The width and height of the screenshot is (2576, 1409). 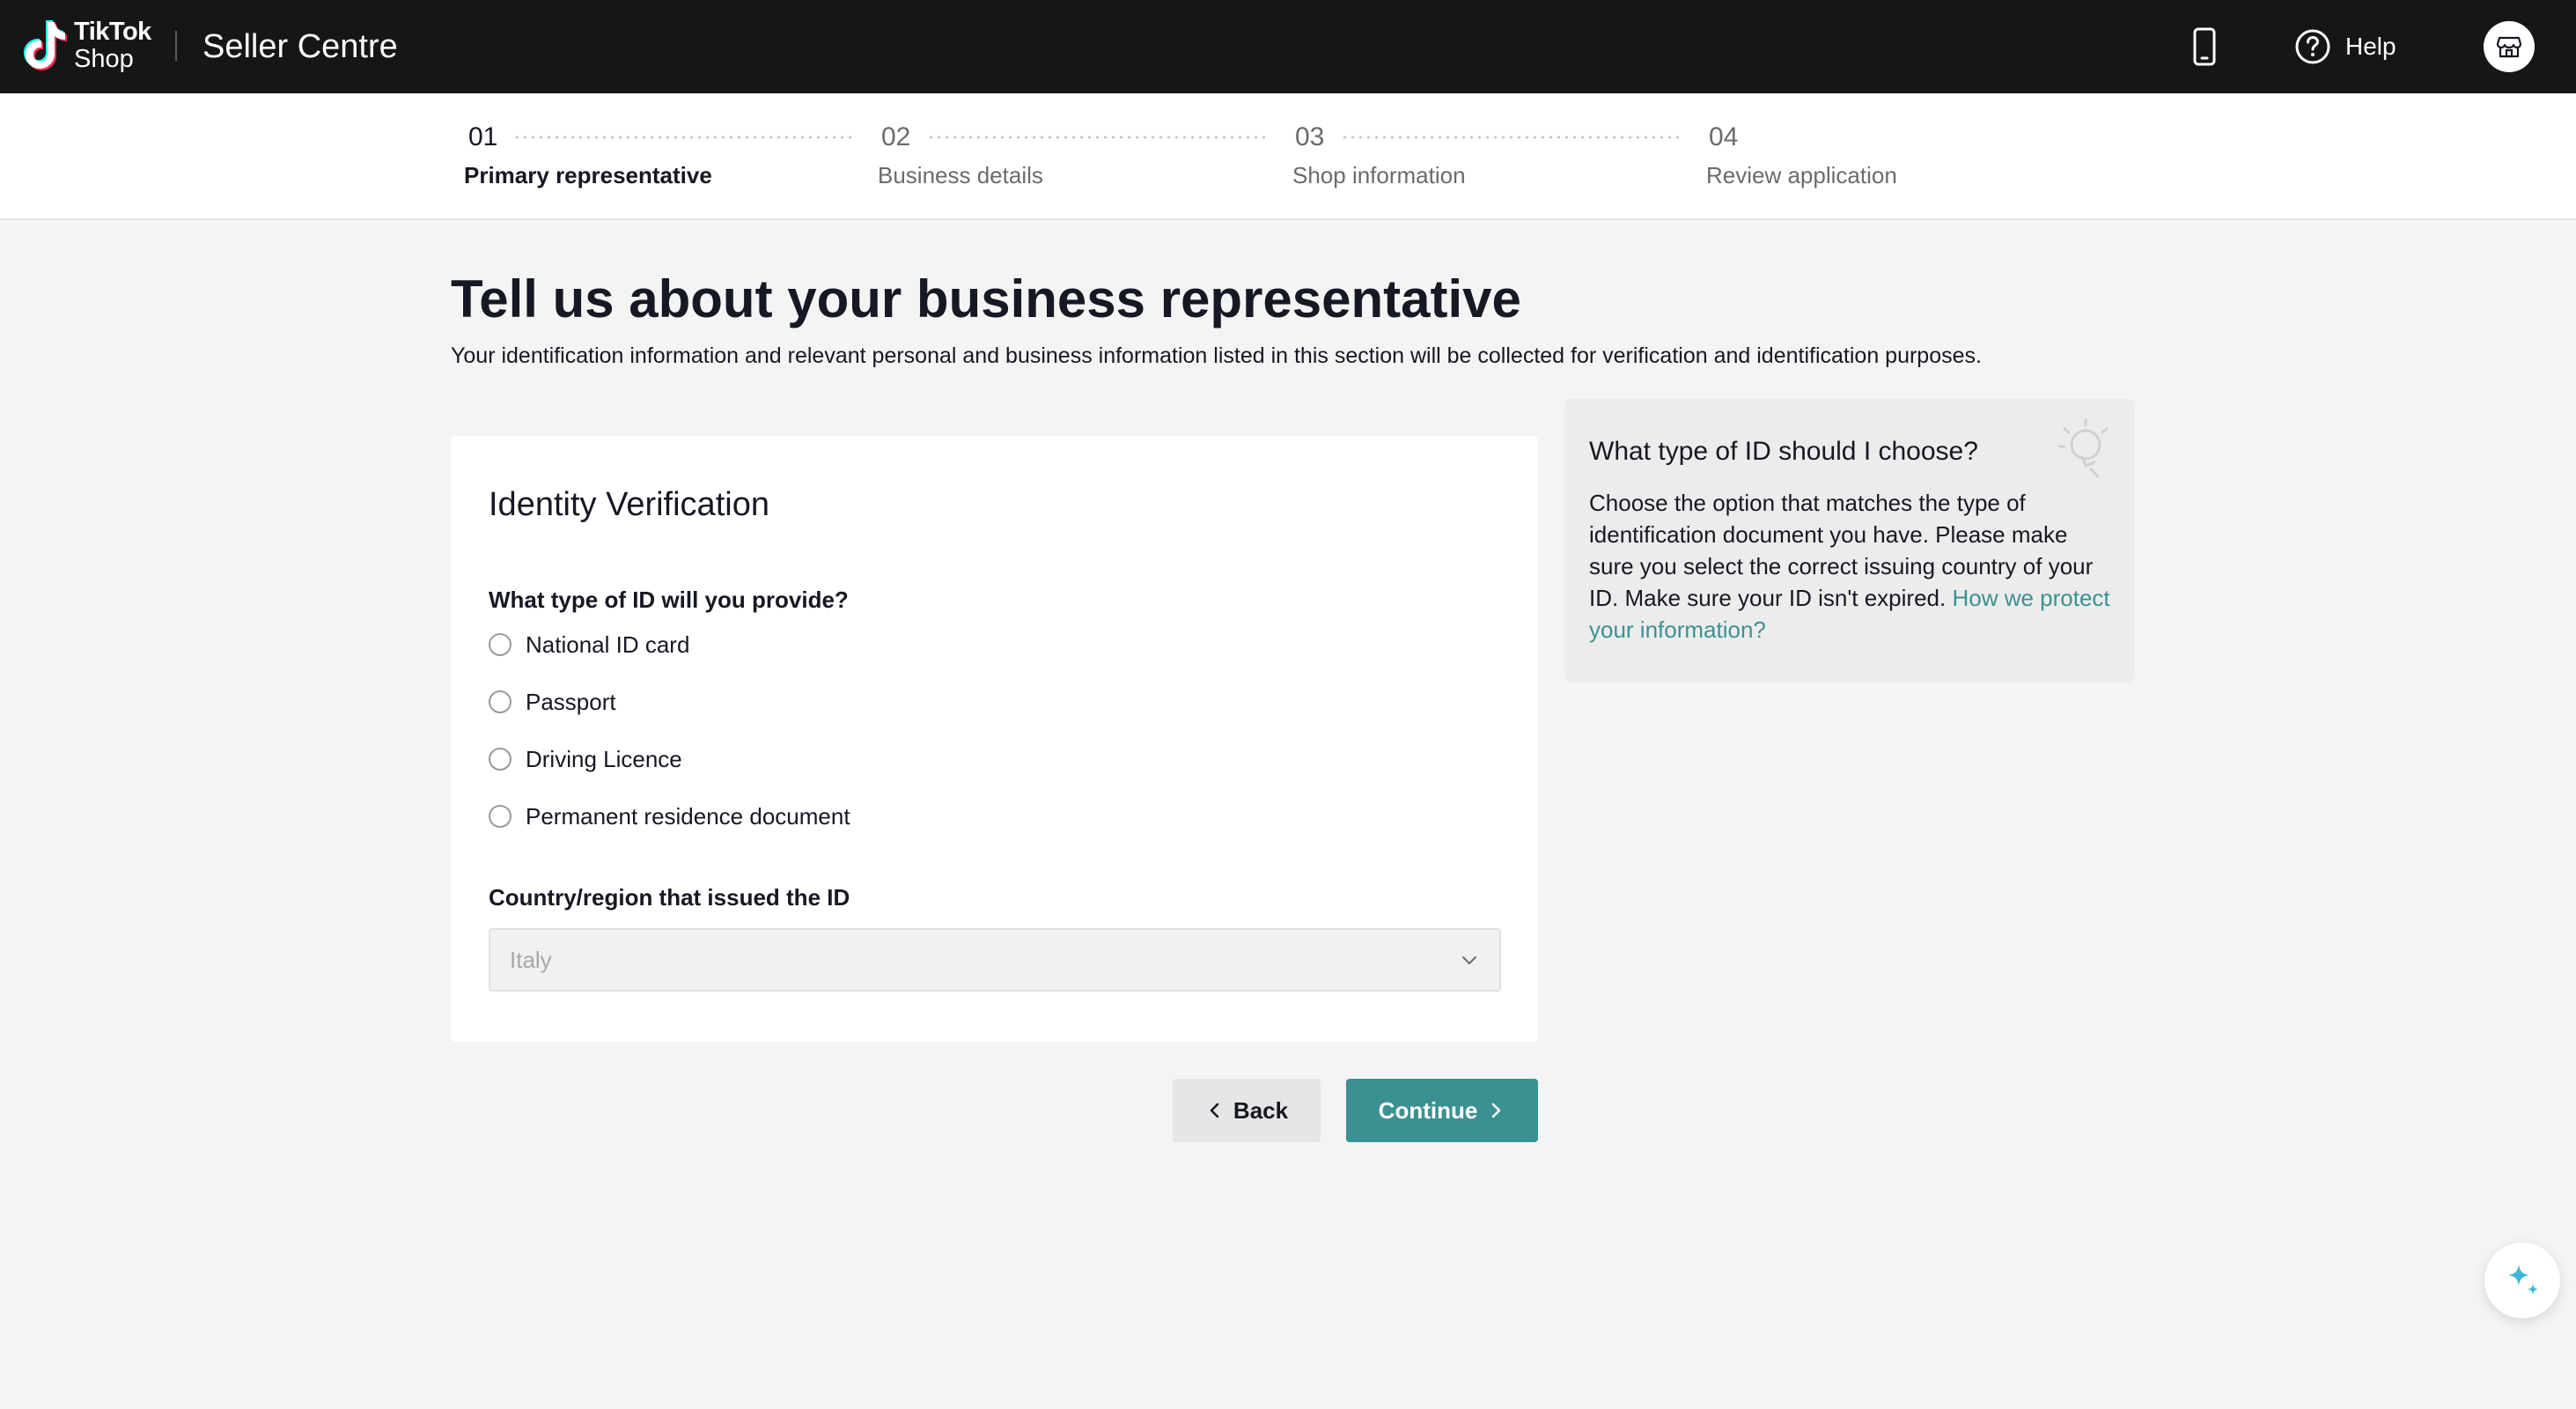 I want to click on step-label: Review application, so click(x=1802, y=175).